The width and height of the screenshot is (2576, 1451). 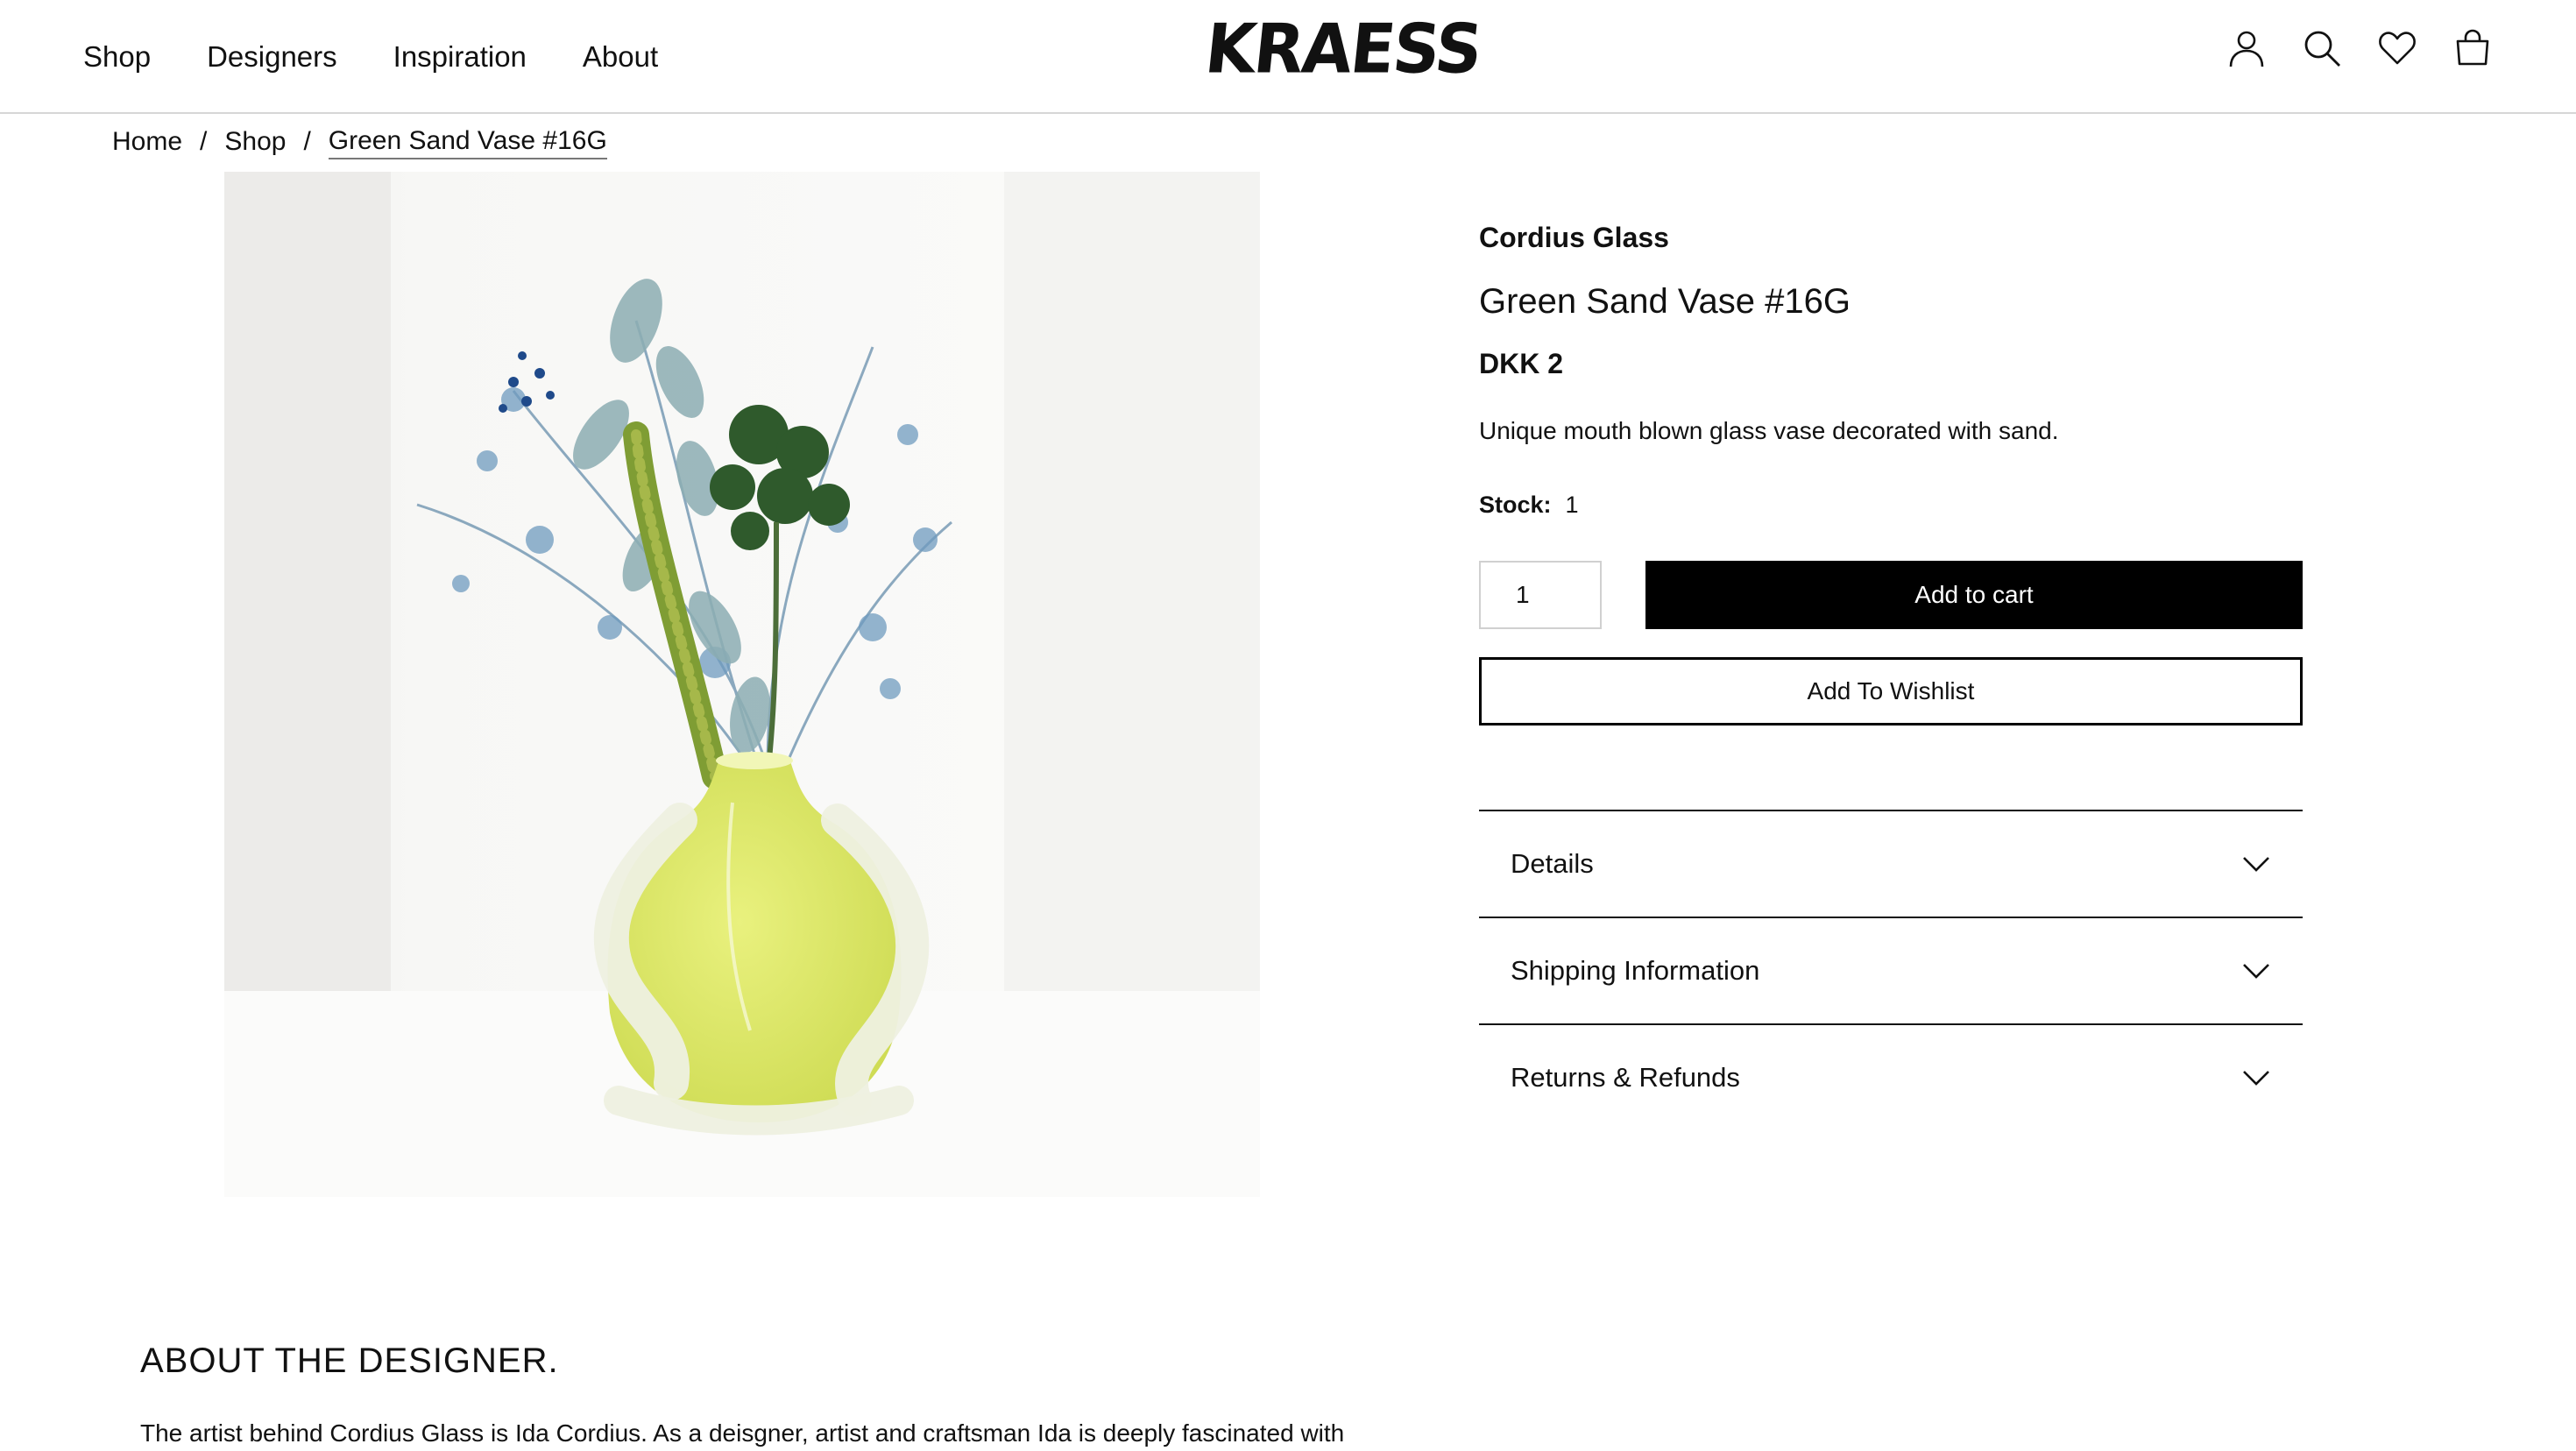 What do you see at coordinates (1552, 863) in the screenshot?
I see `accordion-label: Details` at bounding box center [1552, 863].